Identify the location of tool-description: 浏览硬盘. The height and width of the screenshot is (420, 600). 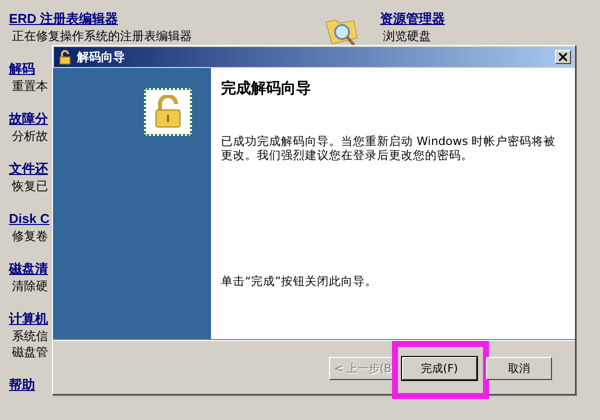
(406, 36).